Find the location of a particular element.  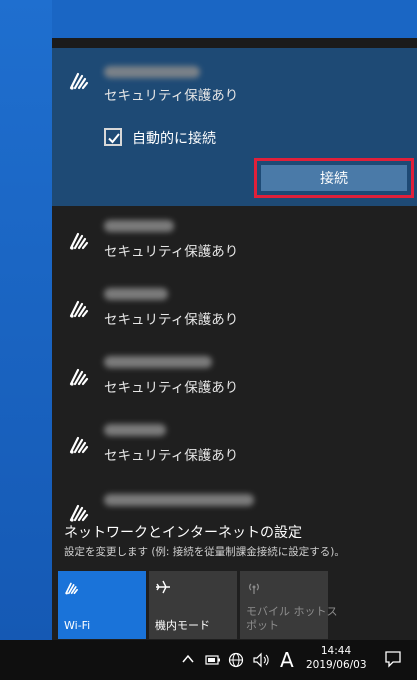

show-hidden-icons-button is located at coordinates (188, 660).